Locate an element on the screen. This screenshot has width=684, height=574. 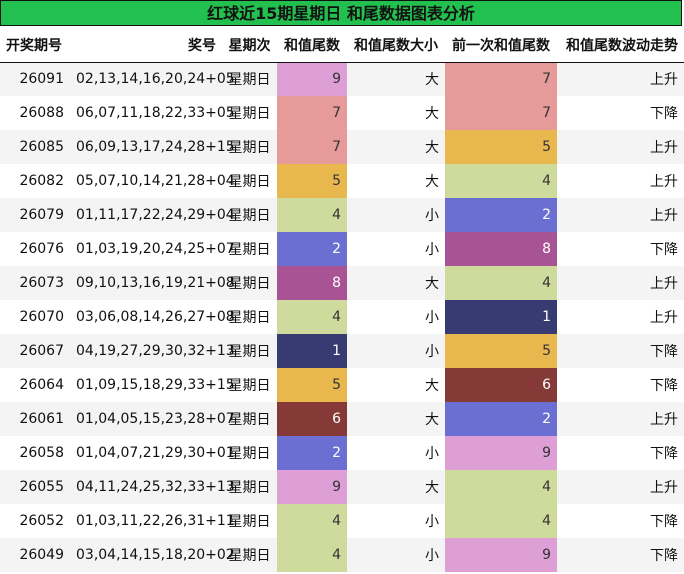
header-trend: 和值尾数波动走势 is located at coordinates (620, 45).